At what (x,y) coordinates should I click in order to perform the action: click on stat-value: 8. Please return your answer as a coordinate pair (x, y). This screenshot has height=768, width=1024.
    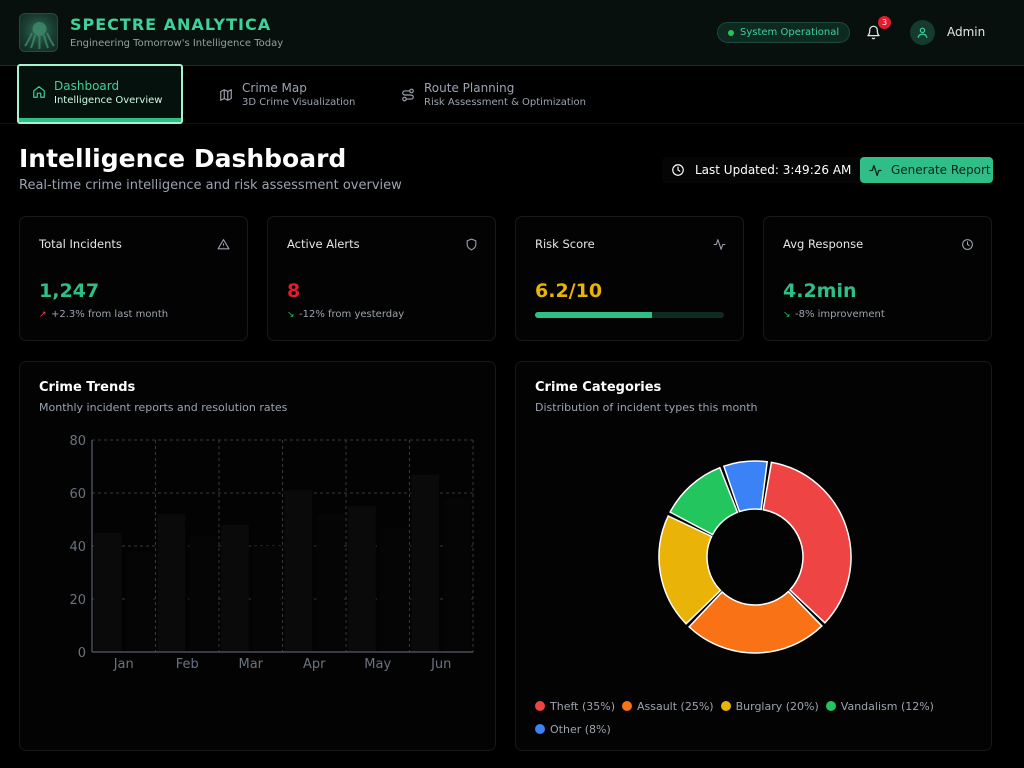
    Looking at the image, I should click on (294, 291).